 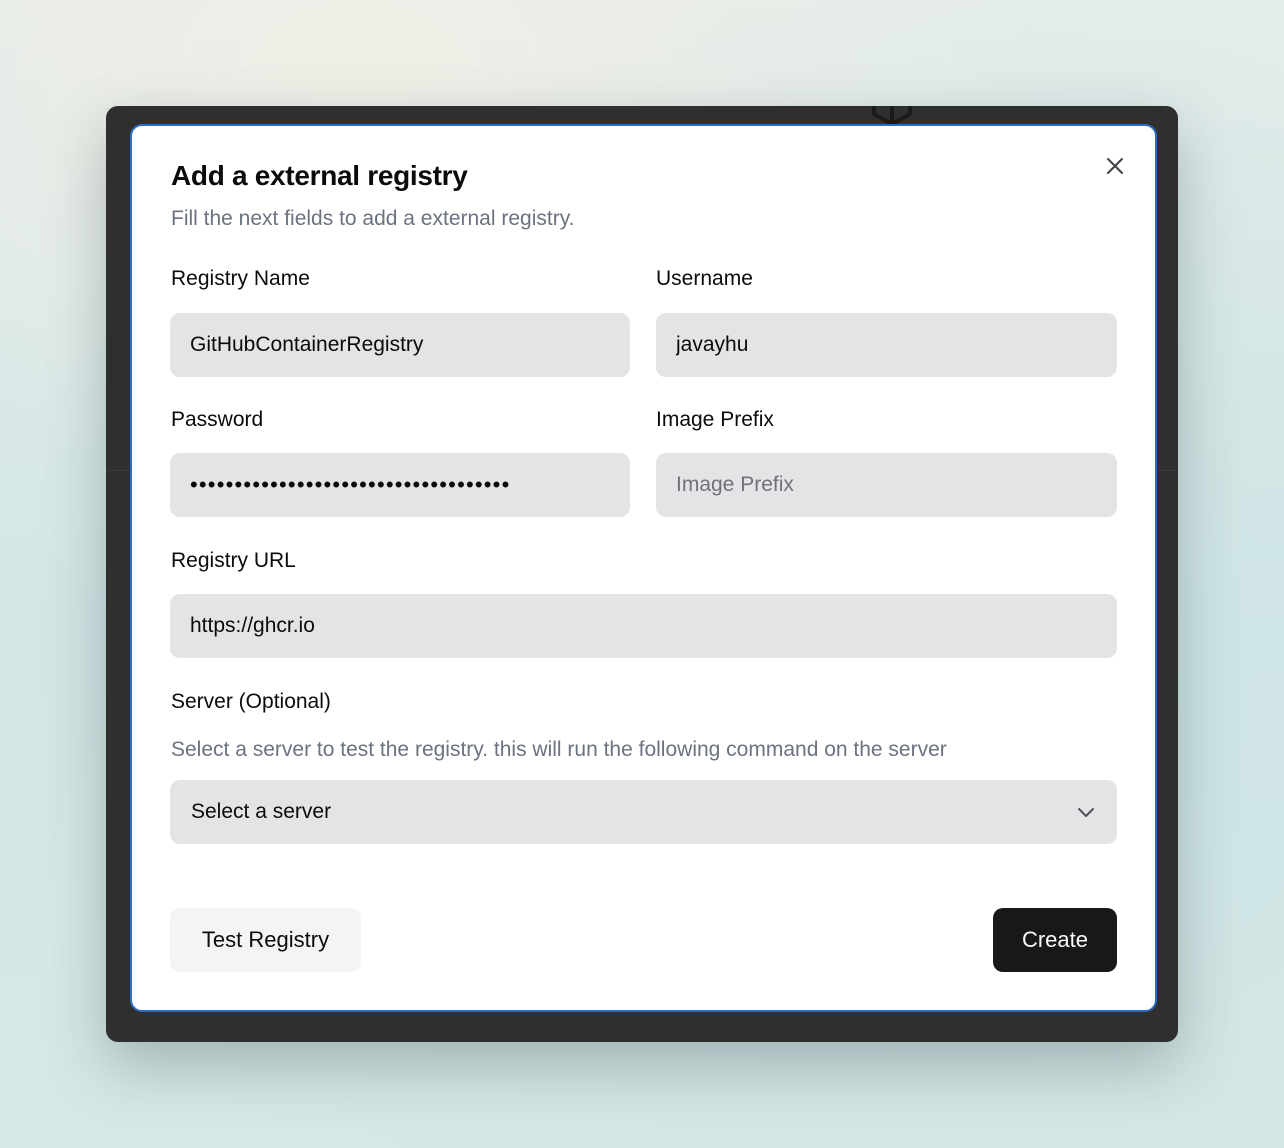 I want to click on registry-url-input, so click(x=643, y=626).